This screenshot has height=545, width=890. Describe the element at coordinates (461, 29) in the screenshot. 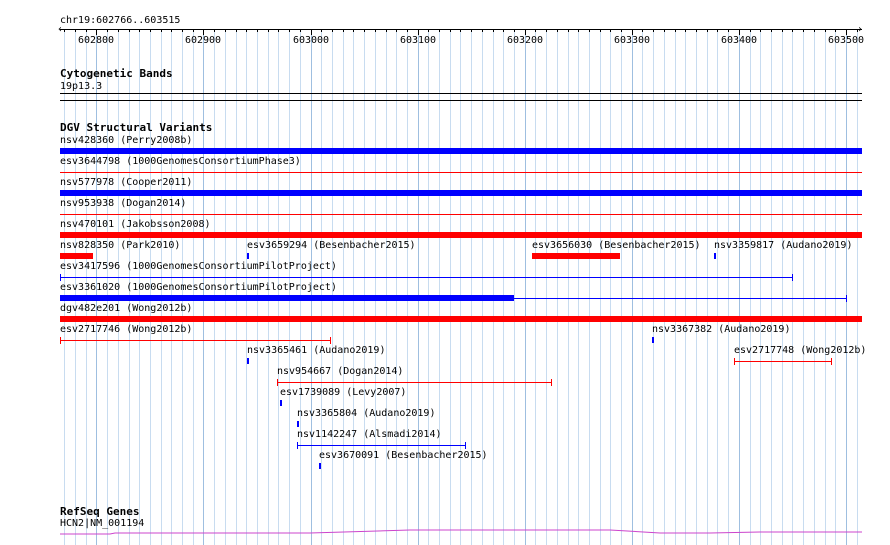

I see `ruler-axis` at that location.